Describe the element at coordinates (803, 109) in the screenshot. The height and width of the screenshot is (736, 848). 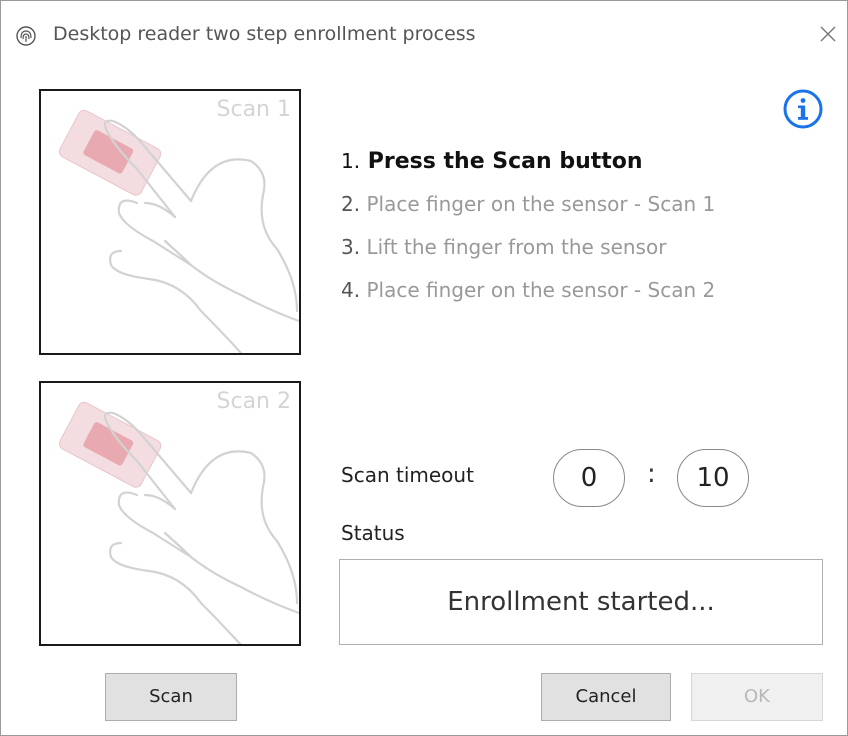
I see `info-icon` at that location.